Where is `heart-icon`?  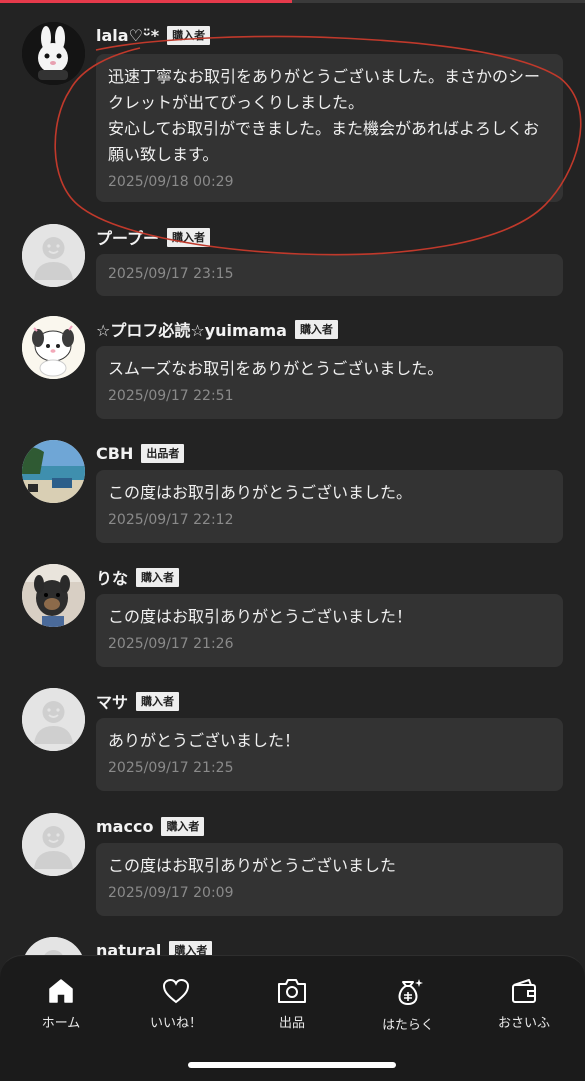 heart-icon is located at coordinates (176, 991).